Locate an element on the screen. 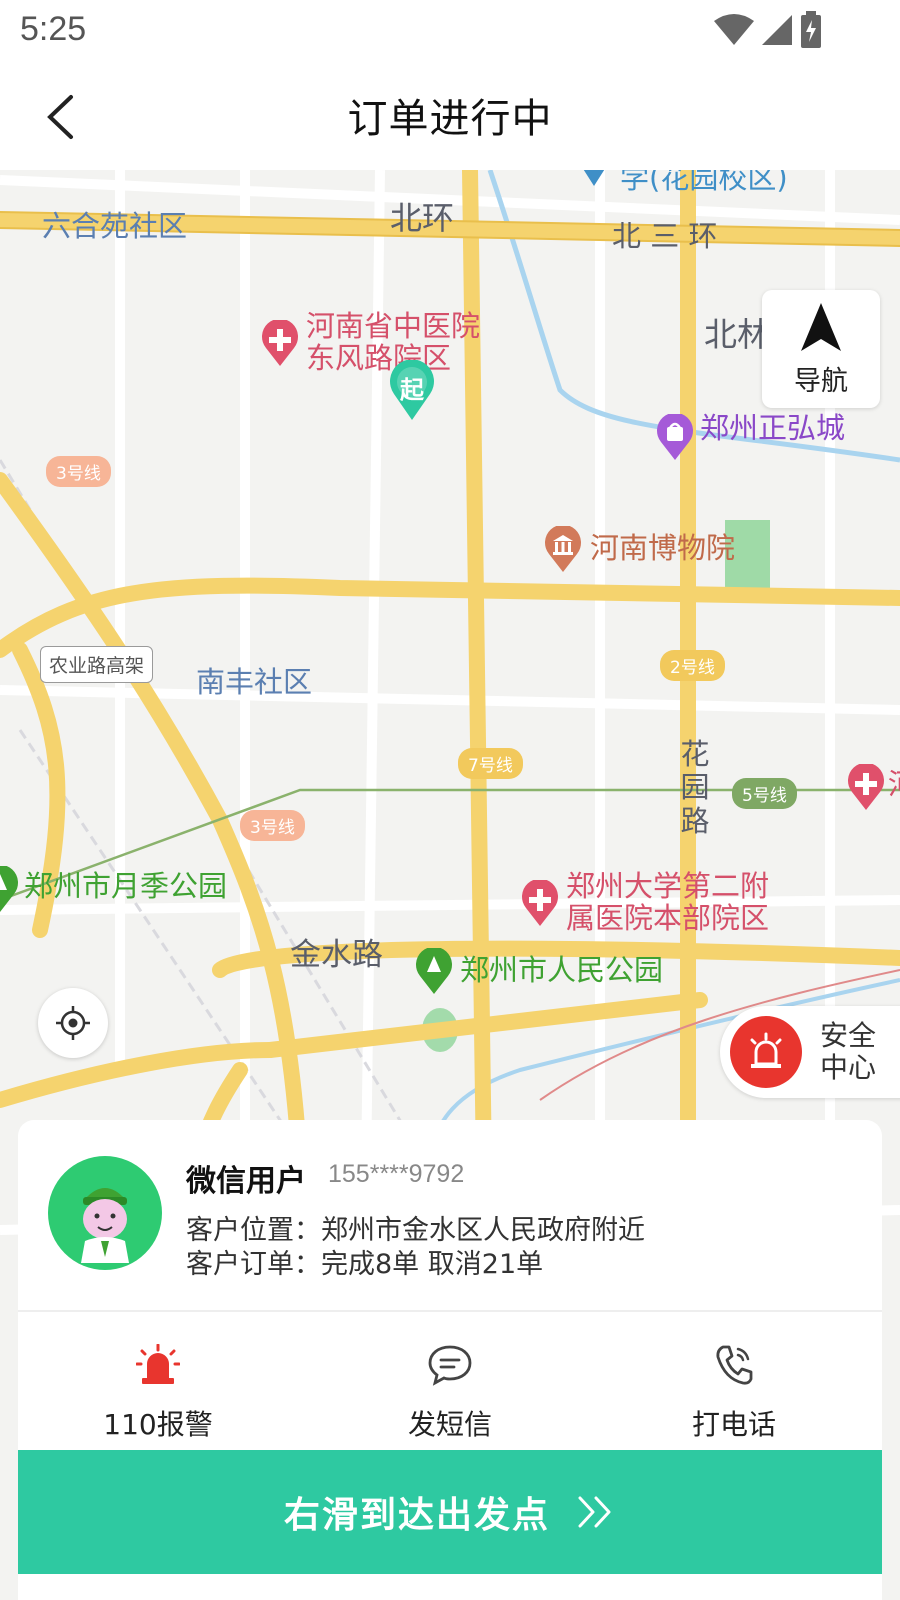  card-divider is located at coordinates (450, 1311).